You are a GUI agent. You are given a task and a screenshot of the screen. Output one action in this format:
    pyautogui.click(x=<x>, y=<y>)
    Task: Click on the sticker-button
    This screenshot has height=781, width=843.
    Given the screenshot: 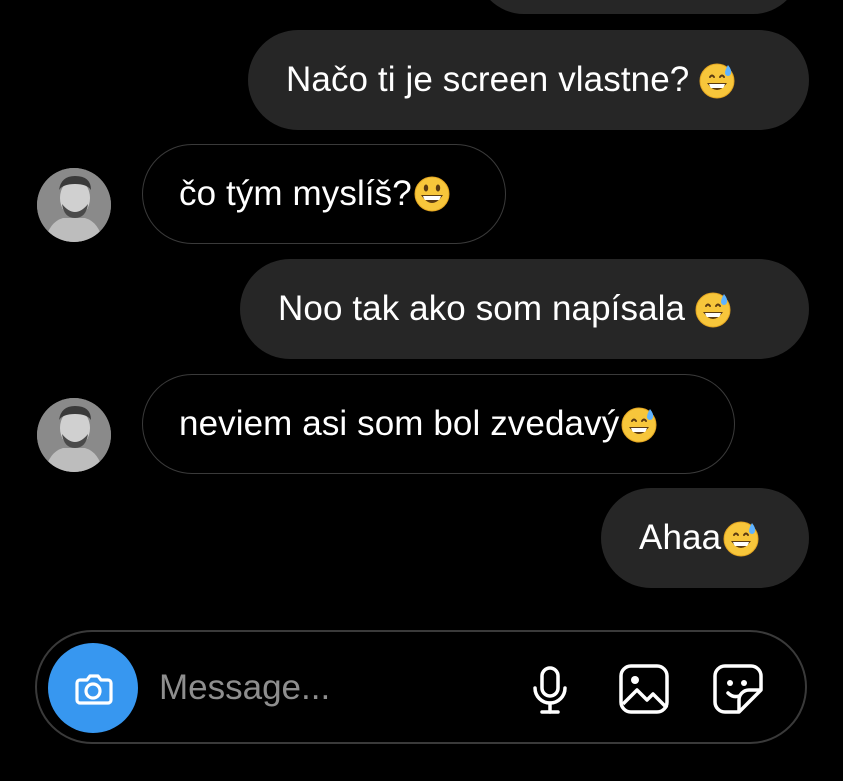 What is the action you would take?
    pyautogui.click(x=738, y=689)
    